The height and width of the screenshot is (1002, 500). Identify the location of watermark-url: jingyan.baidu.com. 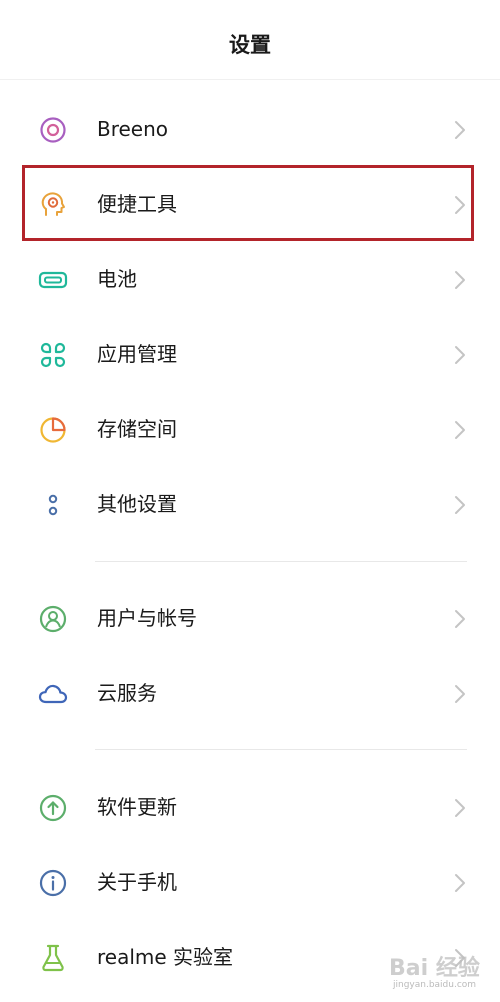
(435, 985).